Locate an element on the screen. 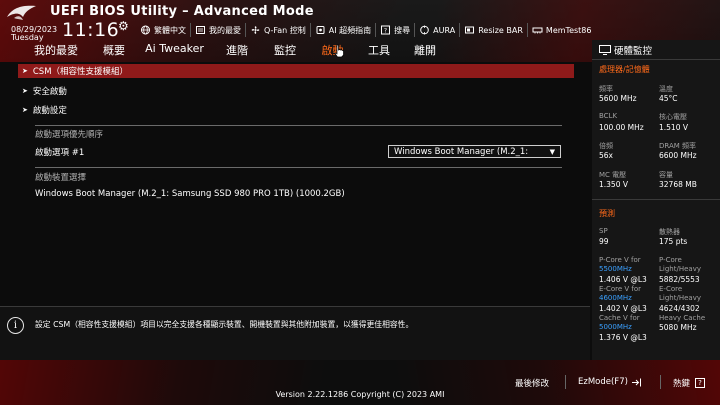  boot-option-1-label: 啟動選項 #1 is located at coordinates (60, 153).